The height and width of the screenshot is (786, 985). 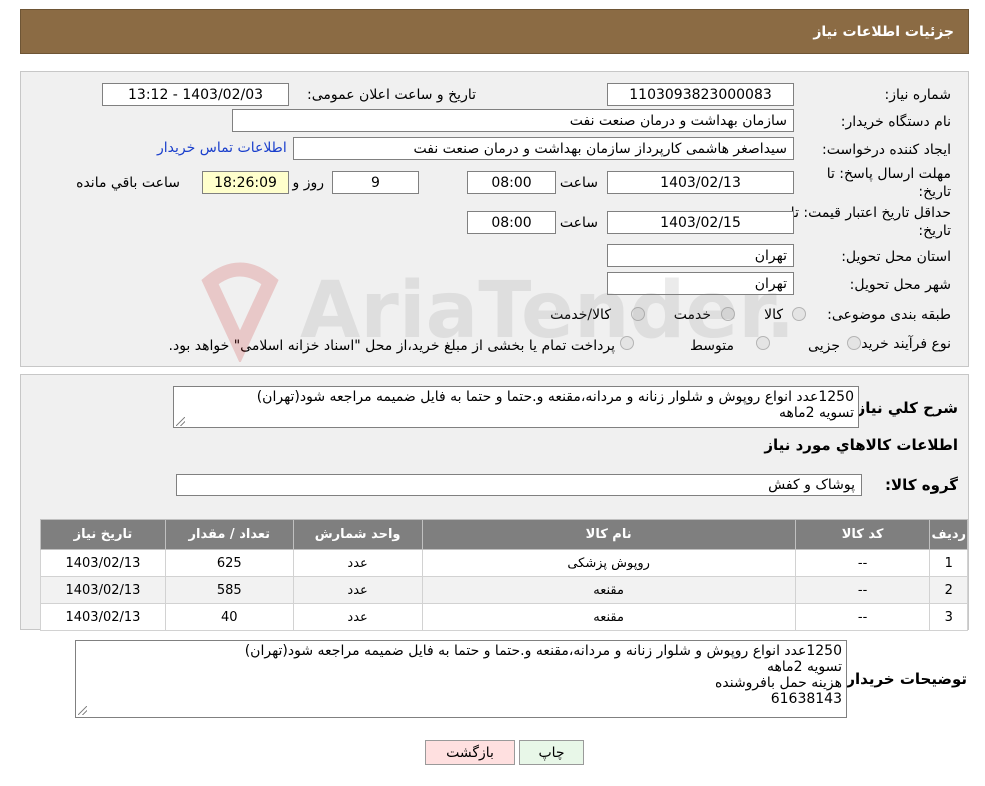 What do you see at coordinates (861, 445) in the screenshot?
I see `goods-info-title: اطلاعات کالاهاي مورد نياز` at bounding box center [861, 445].